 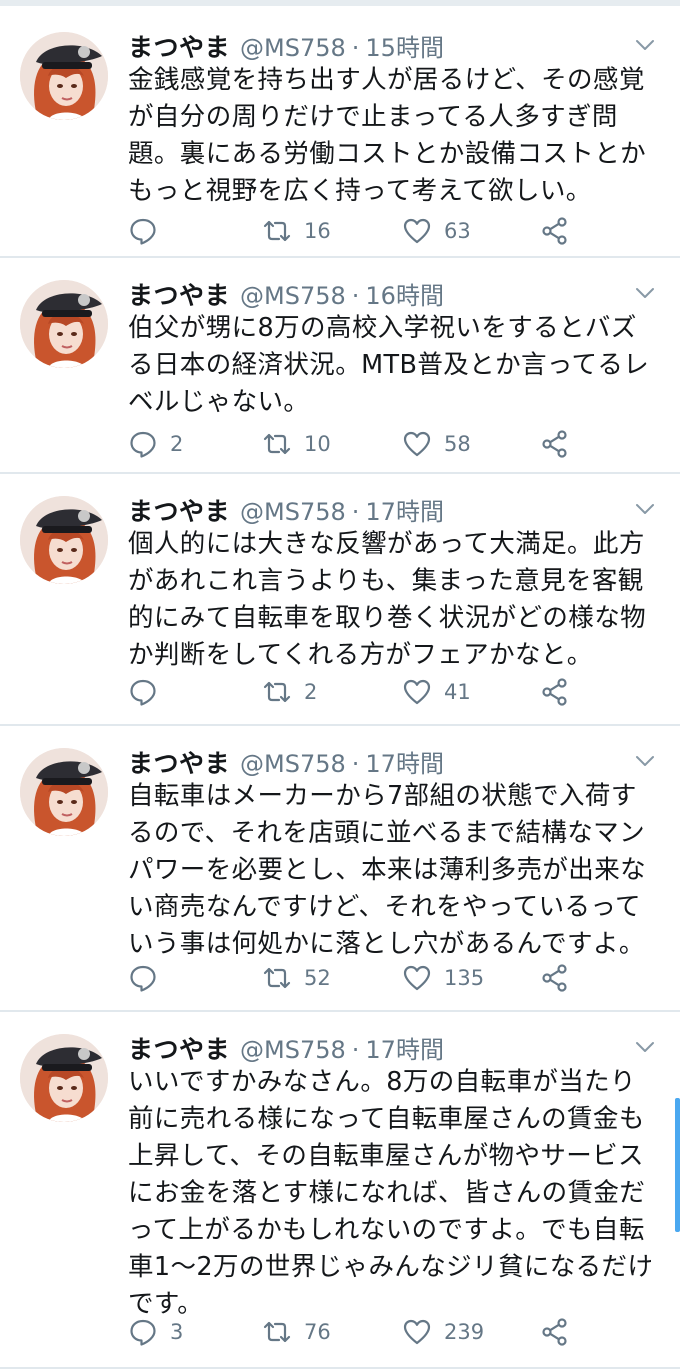 What do you see at coordinates (219, 402) in the screenshot?
I see `tweet-text-line: ベルじゃない。` at bounding box center [219, 402].